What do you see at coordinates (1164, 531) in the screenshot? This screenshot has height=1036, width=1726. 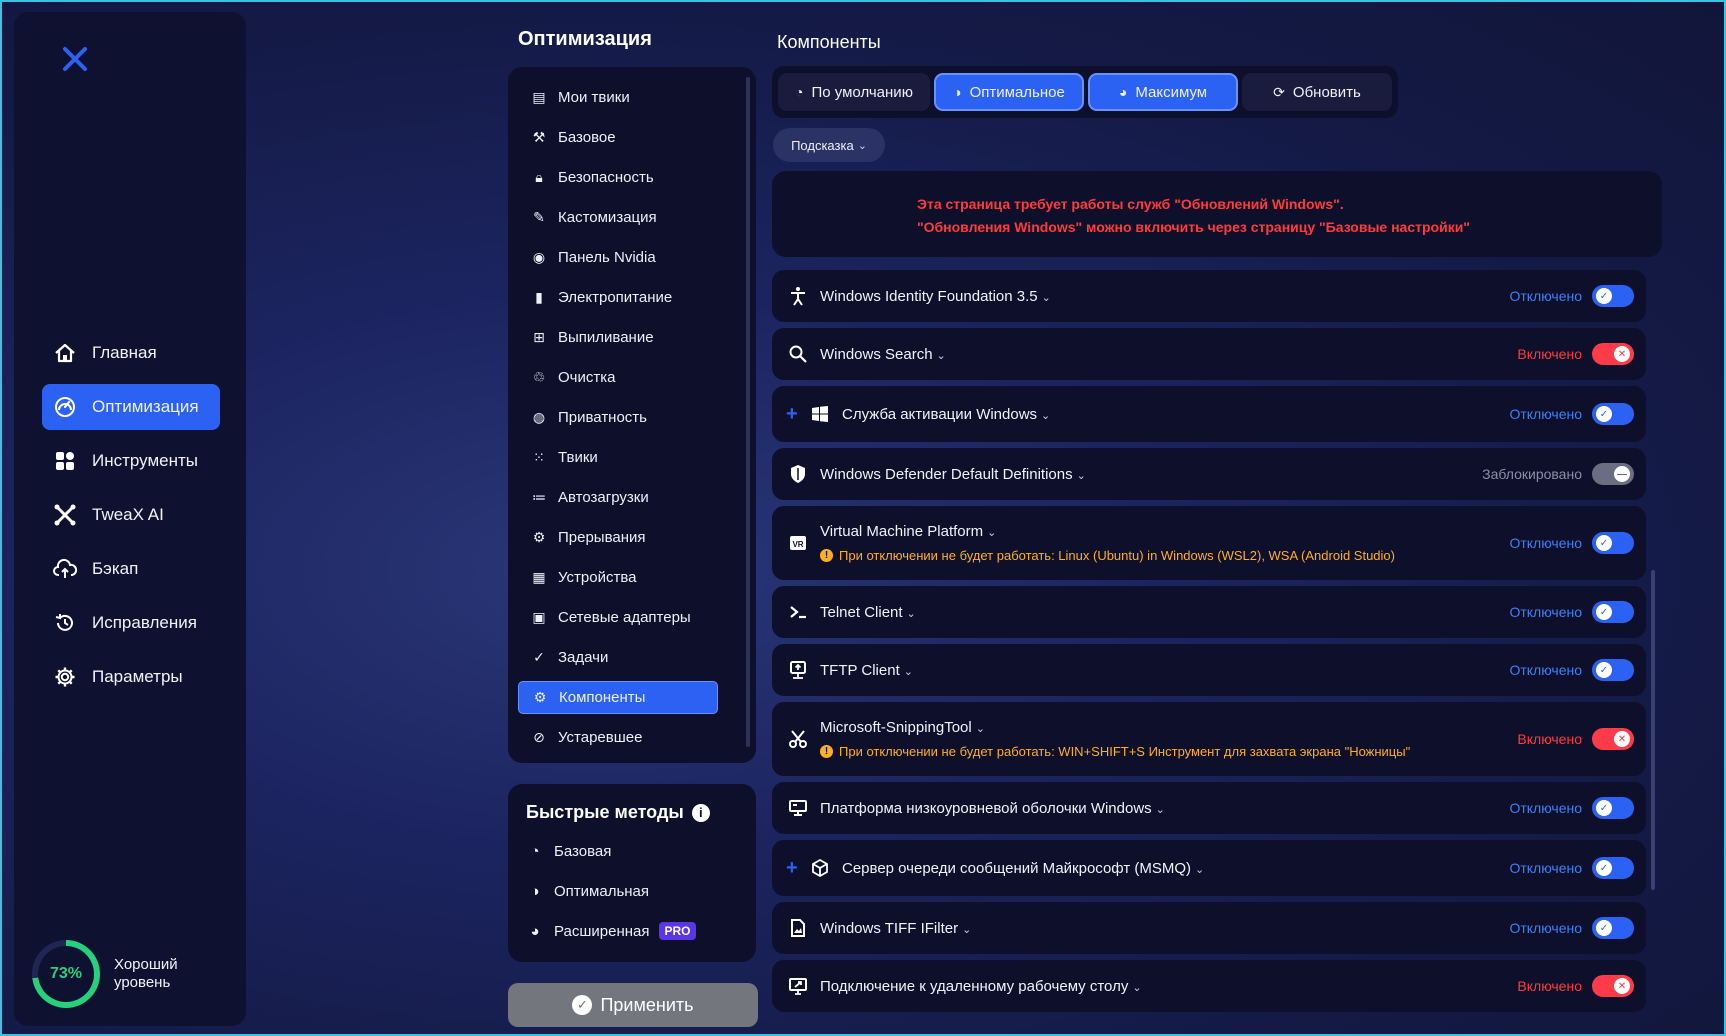 I see `component-name: Virtual Machine Platform ⌄` at bounding box center [1164, 531].